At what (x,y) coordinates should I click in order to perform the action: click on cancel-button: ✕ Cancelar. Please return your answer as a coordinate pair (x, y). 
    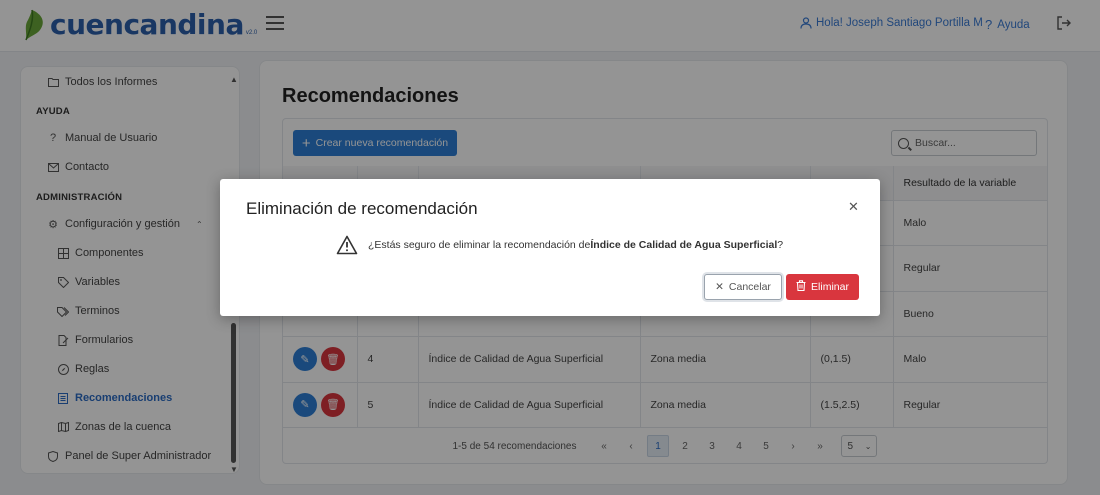
    Looking at the image, I should click on (743, 287).